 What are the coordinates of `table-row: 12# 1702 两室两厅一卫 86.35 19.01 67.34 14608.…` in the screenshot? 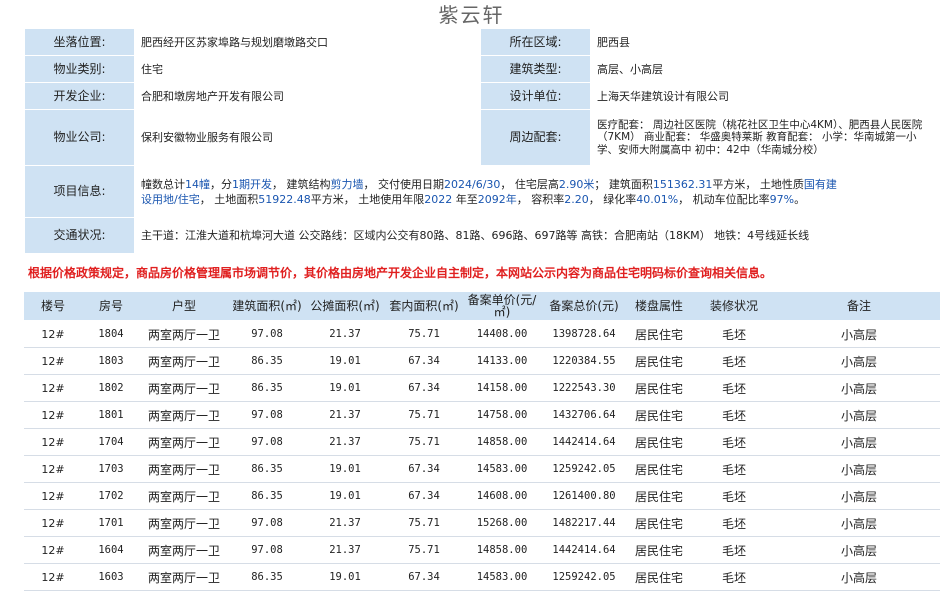 It's located at (482, 496).